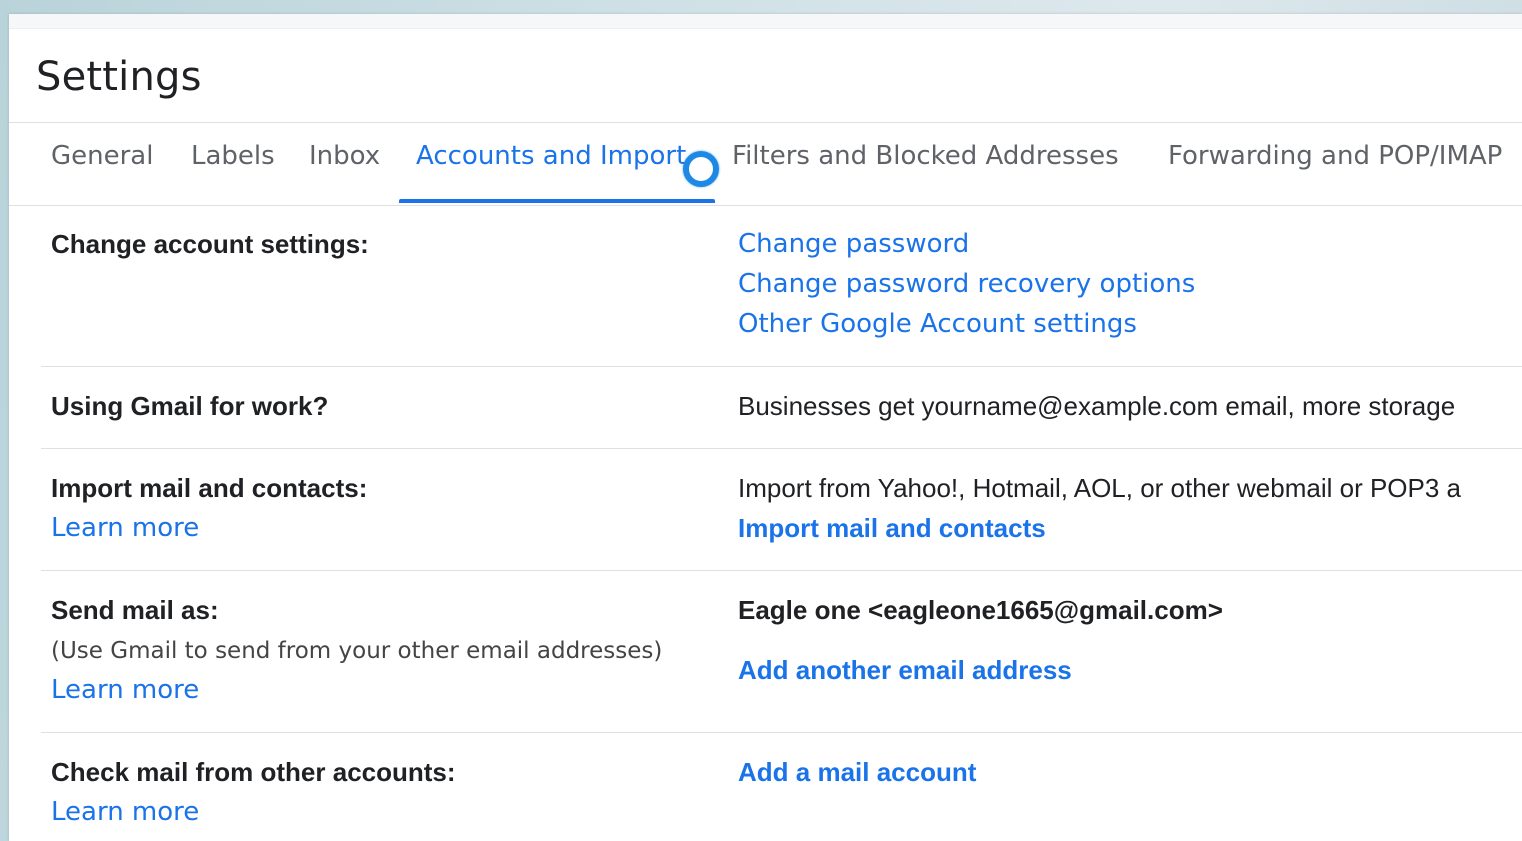 The image size is (1522, 841). What do you see at coordinates (125, 528) in the screenshot?
I see `import-learn-more-link: Learn more` at bounding box center [125, 528].